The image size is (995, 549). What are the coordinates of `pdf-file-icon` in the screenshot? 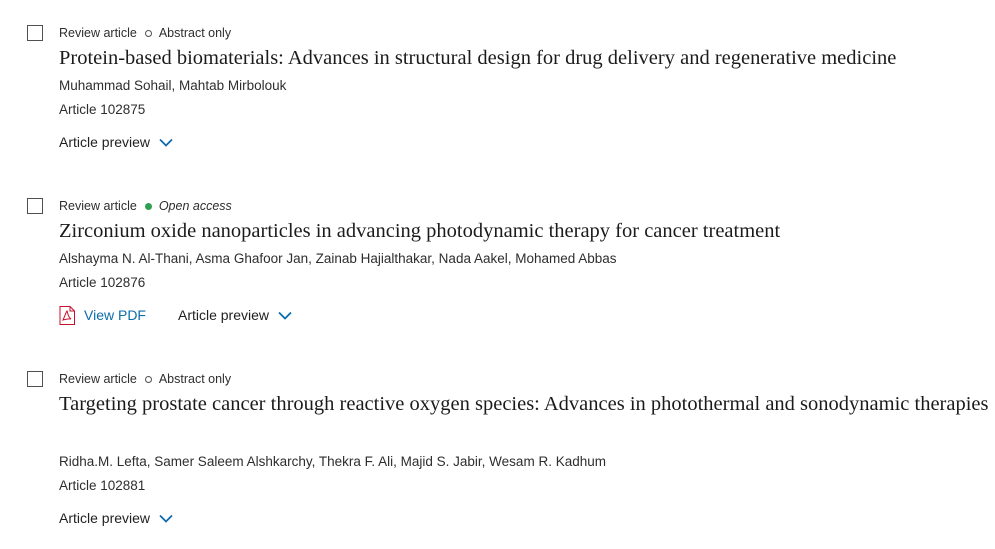 It's located at (67, 315).